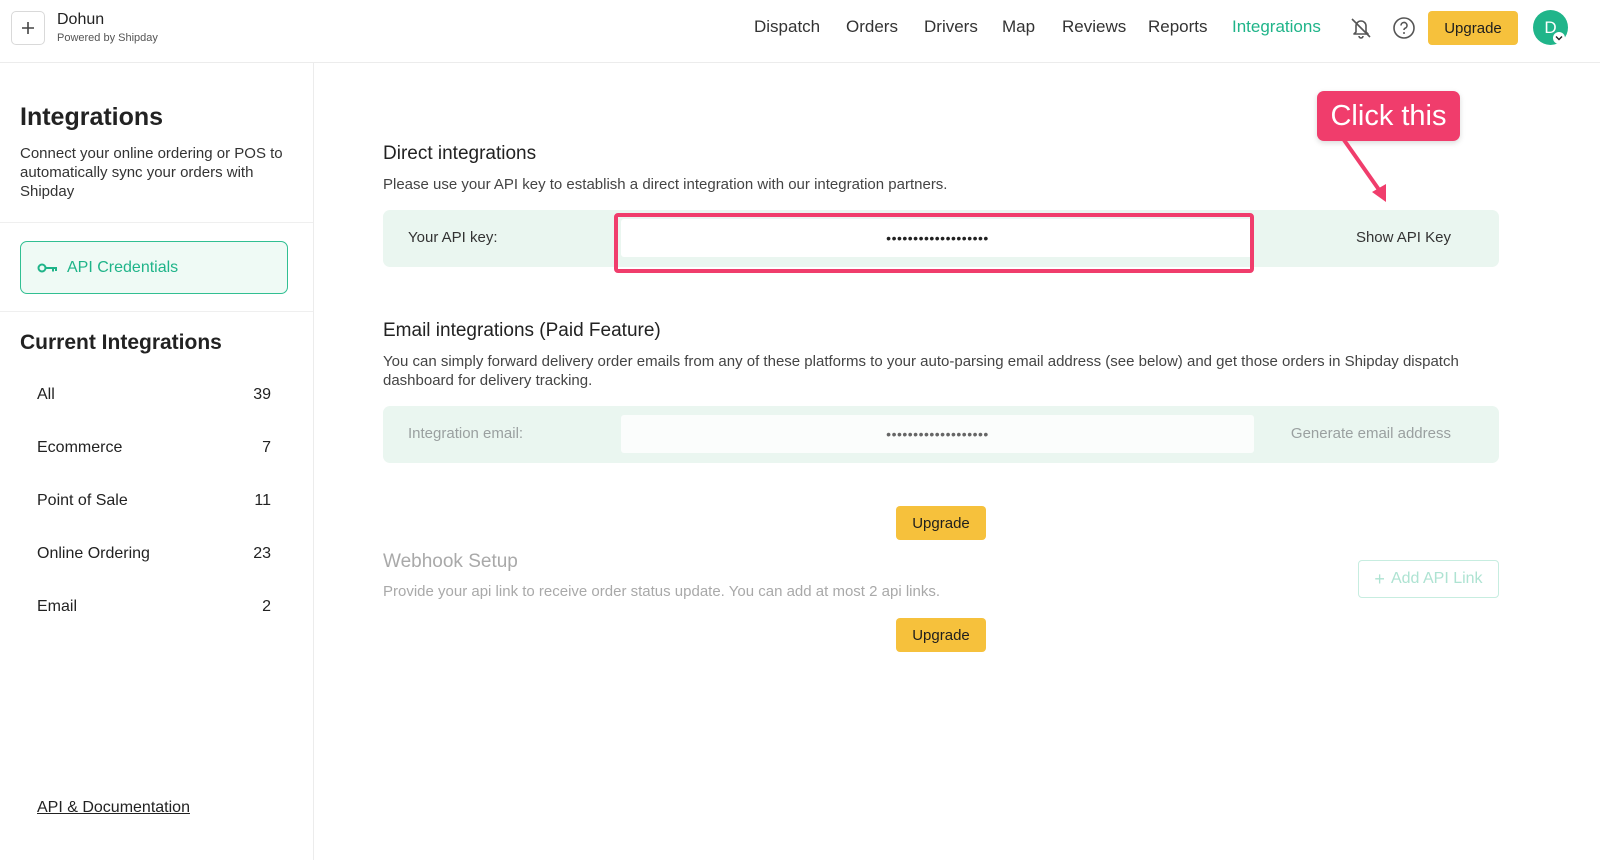 This screenshot has height=860, width=1600. I want to click on add-button, so click(28, 28).